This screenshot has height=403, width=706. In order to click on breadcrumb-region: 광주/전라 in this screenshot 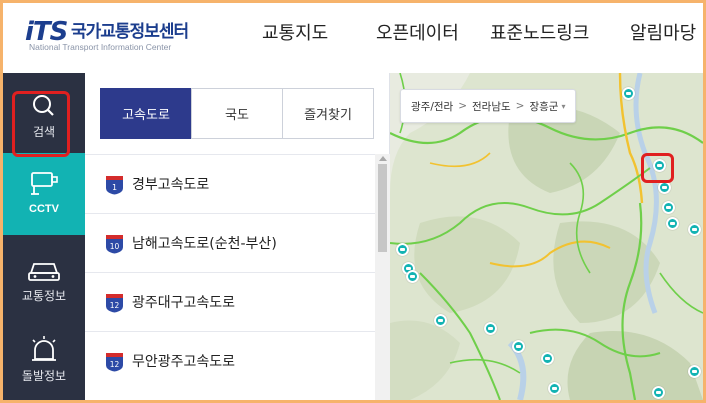, I will do `click(432, 106)`.